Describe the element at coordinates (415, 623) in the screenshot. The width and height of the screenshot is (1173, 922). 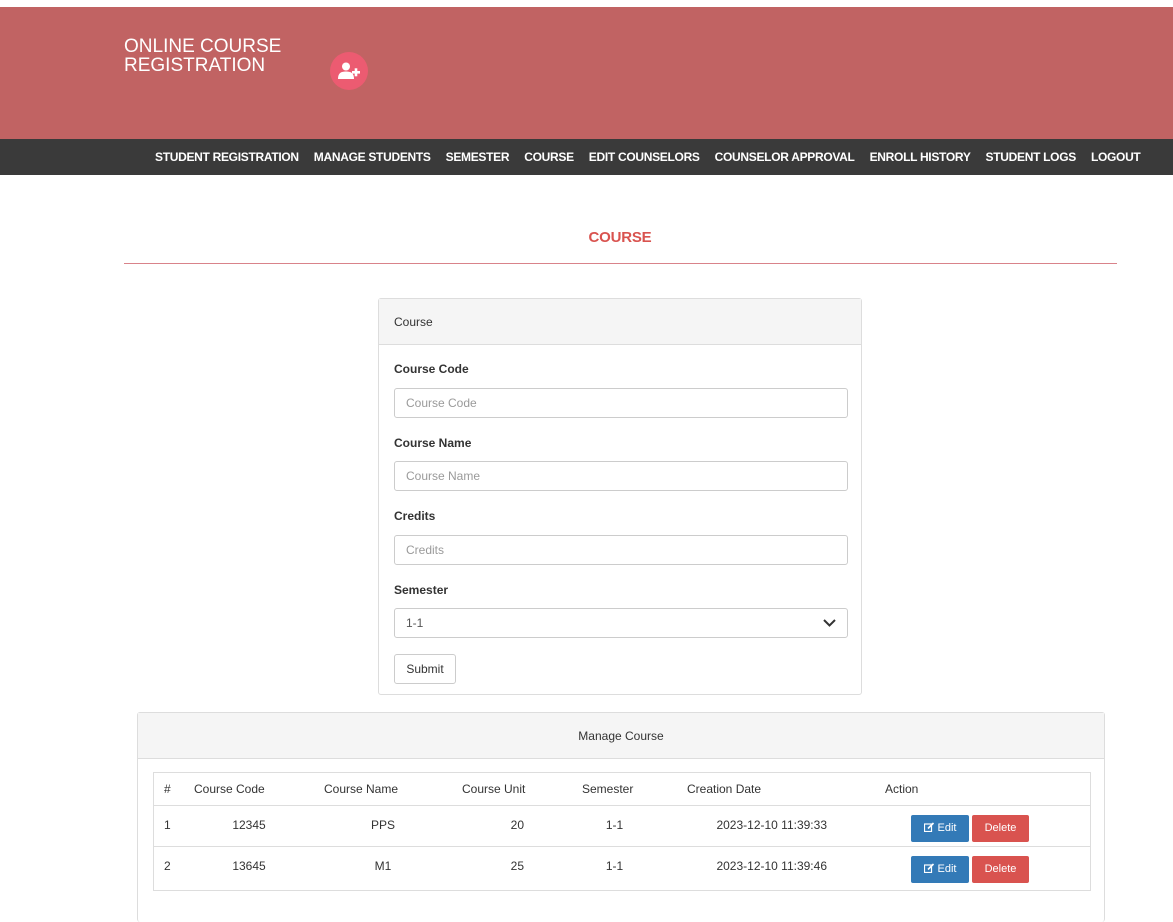
I see `semester-select-value: 1-1` at that location.